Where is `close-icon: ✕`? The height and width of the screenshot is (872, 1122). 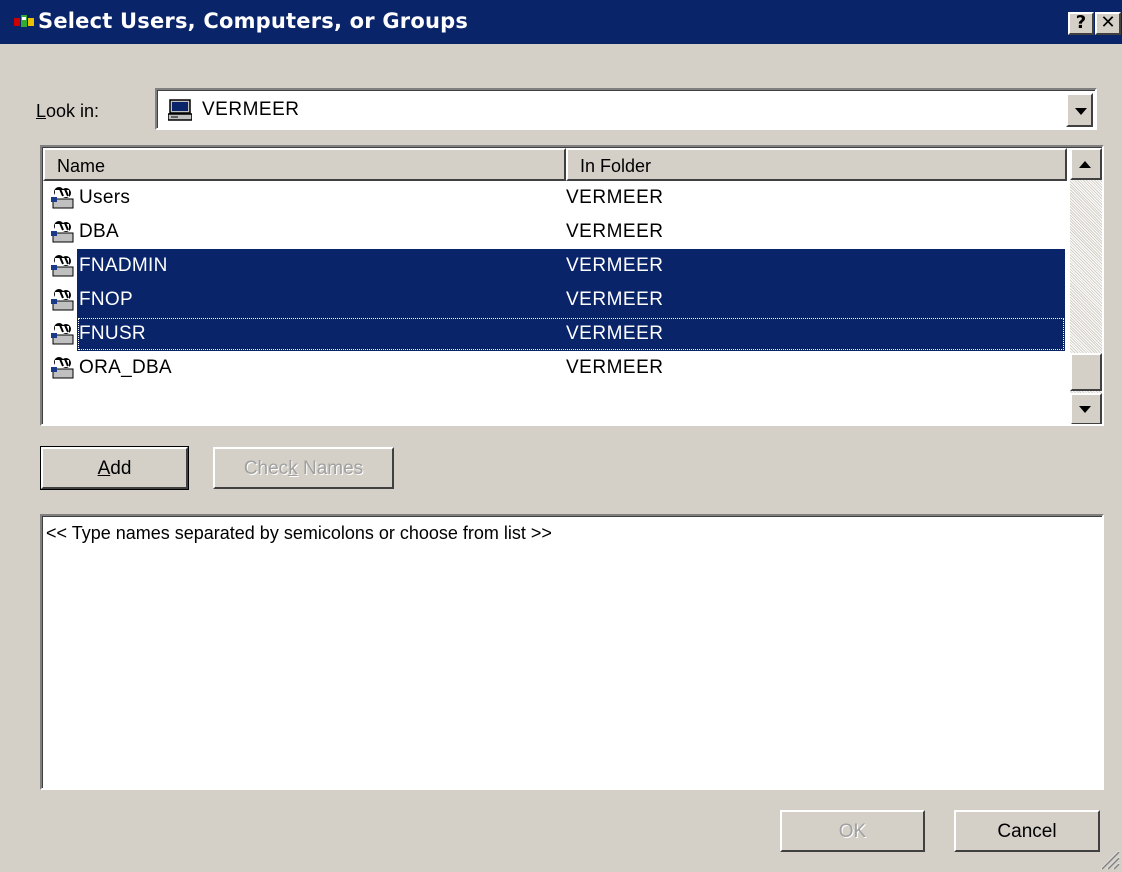 close-icon: ✕ is located at coordinates (1108, 22).